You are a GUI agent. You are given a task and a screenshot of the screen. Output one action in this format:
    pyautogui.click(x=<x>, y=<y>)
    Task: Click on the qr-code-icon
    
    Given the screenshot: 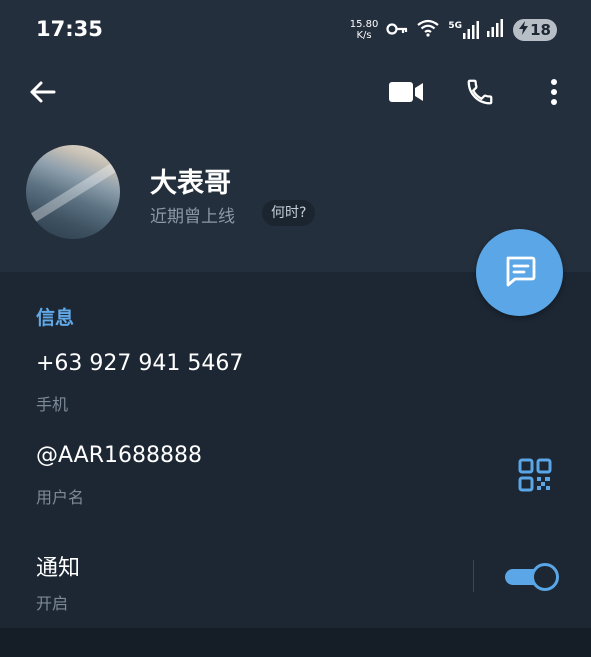 What is the action you would take?
    pyautogui.click(x=535, y=477)
    